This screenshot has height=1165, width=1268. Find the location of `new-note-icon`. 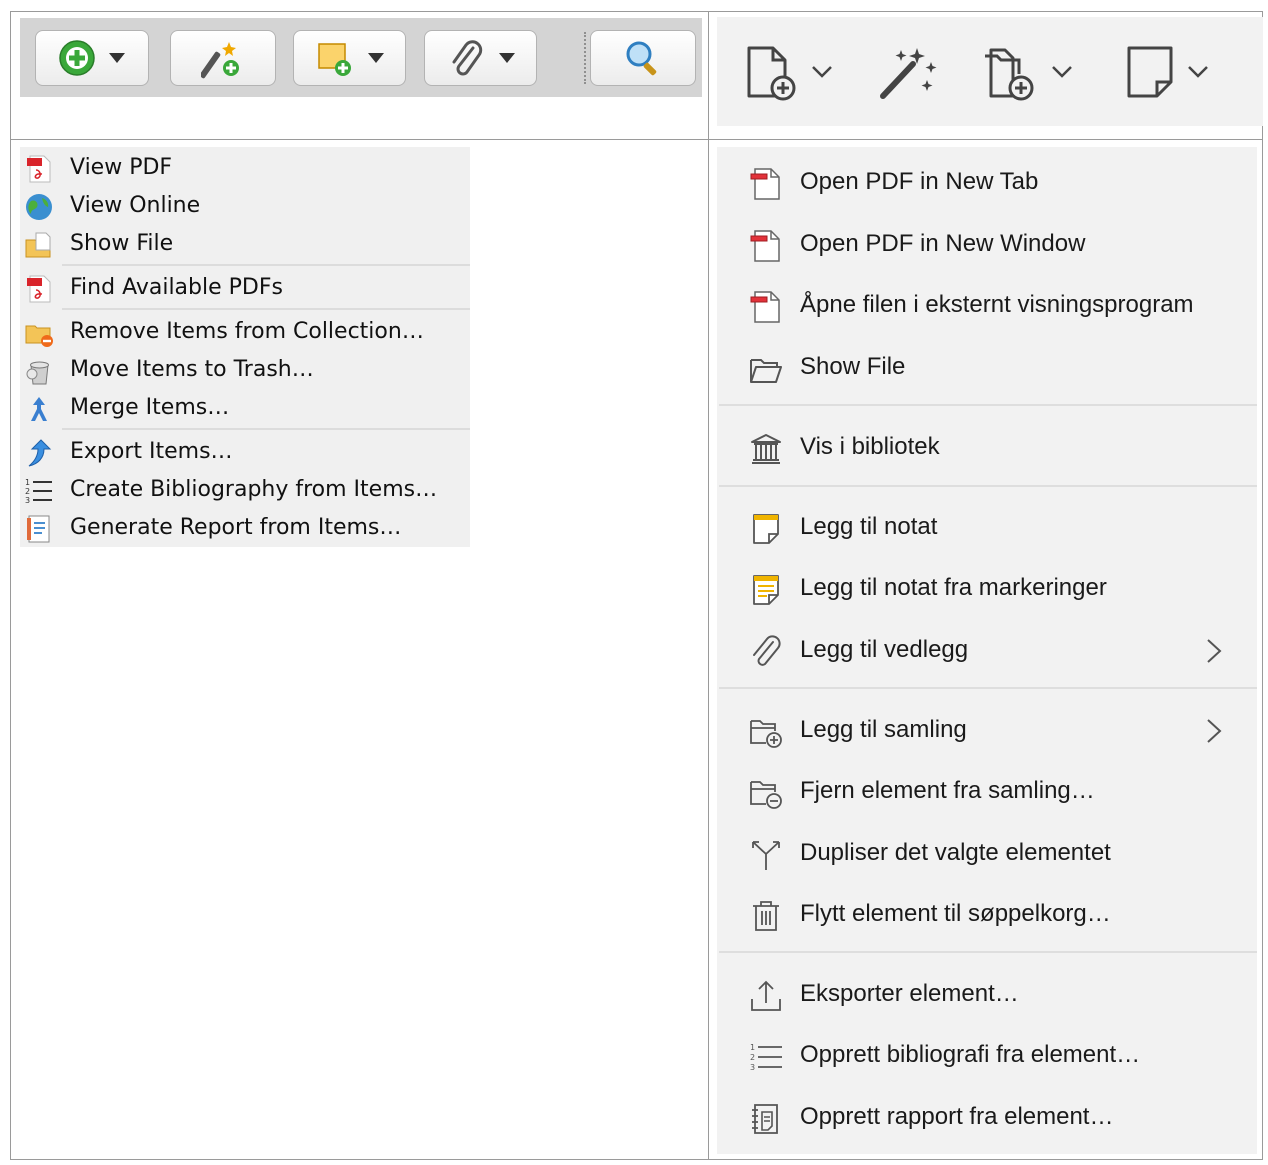

new-note-icon is located at coordinates (334, 59).